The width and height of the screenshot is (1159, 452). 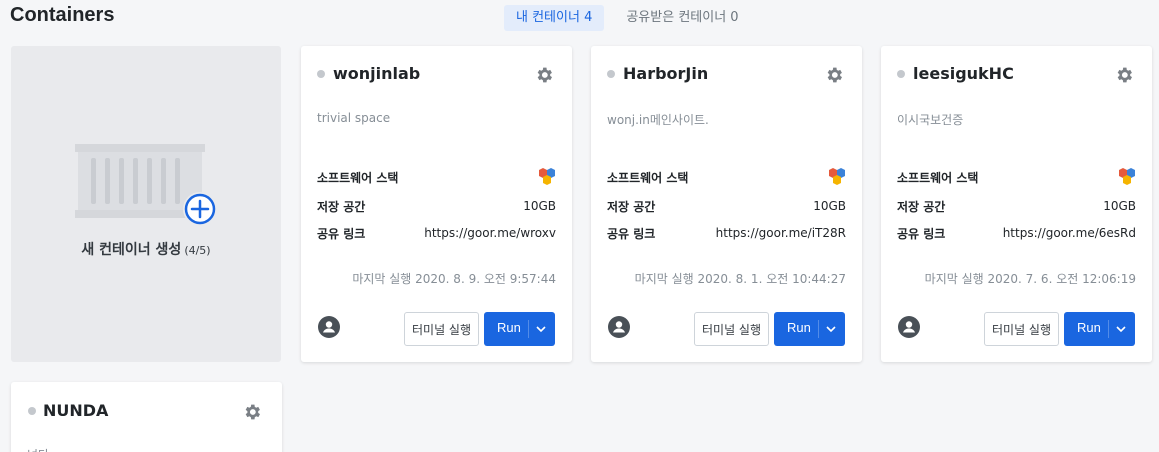 What do you see at coordinates (963, 73) in the screenshot?
I see `container-name: leesigukHC` at bounding box center [963, 73].